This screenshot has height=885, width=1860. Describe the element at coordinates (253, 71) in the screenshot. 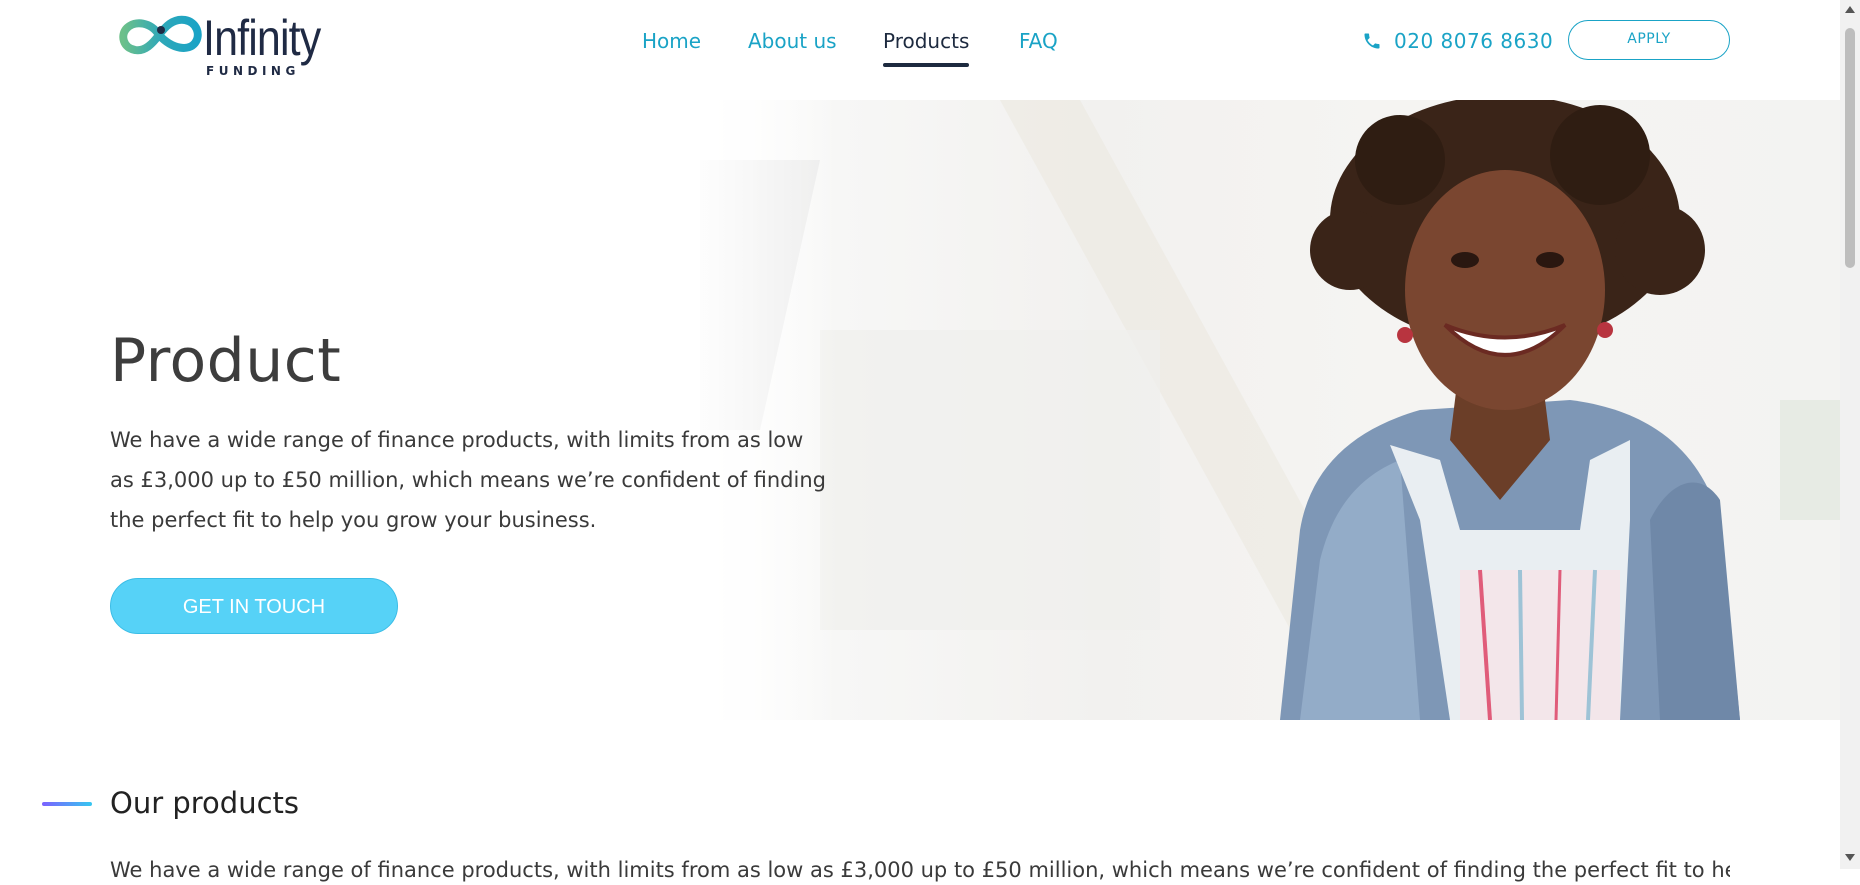

I see `logo-tagline: FUNDING` at that location.